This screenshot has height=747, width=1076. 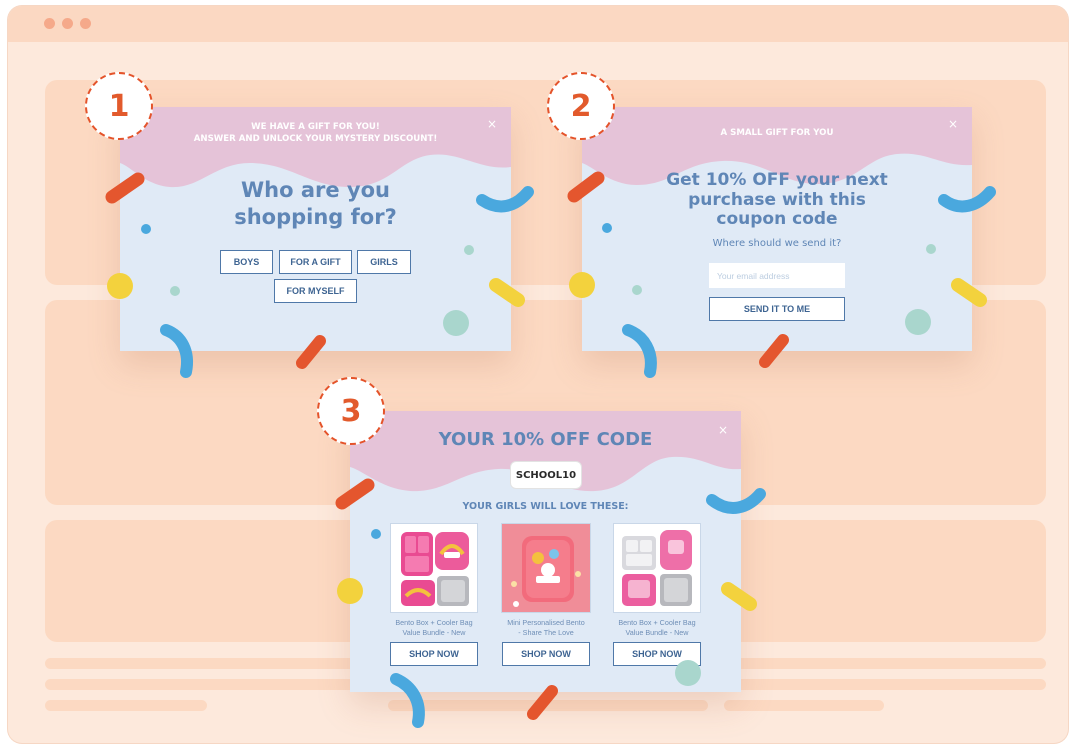 What do you see at coordinates (351, 411) in the screenshot?
I see `step-badge-3: 3` at bounding box center [351, 411].